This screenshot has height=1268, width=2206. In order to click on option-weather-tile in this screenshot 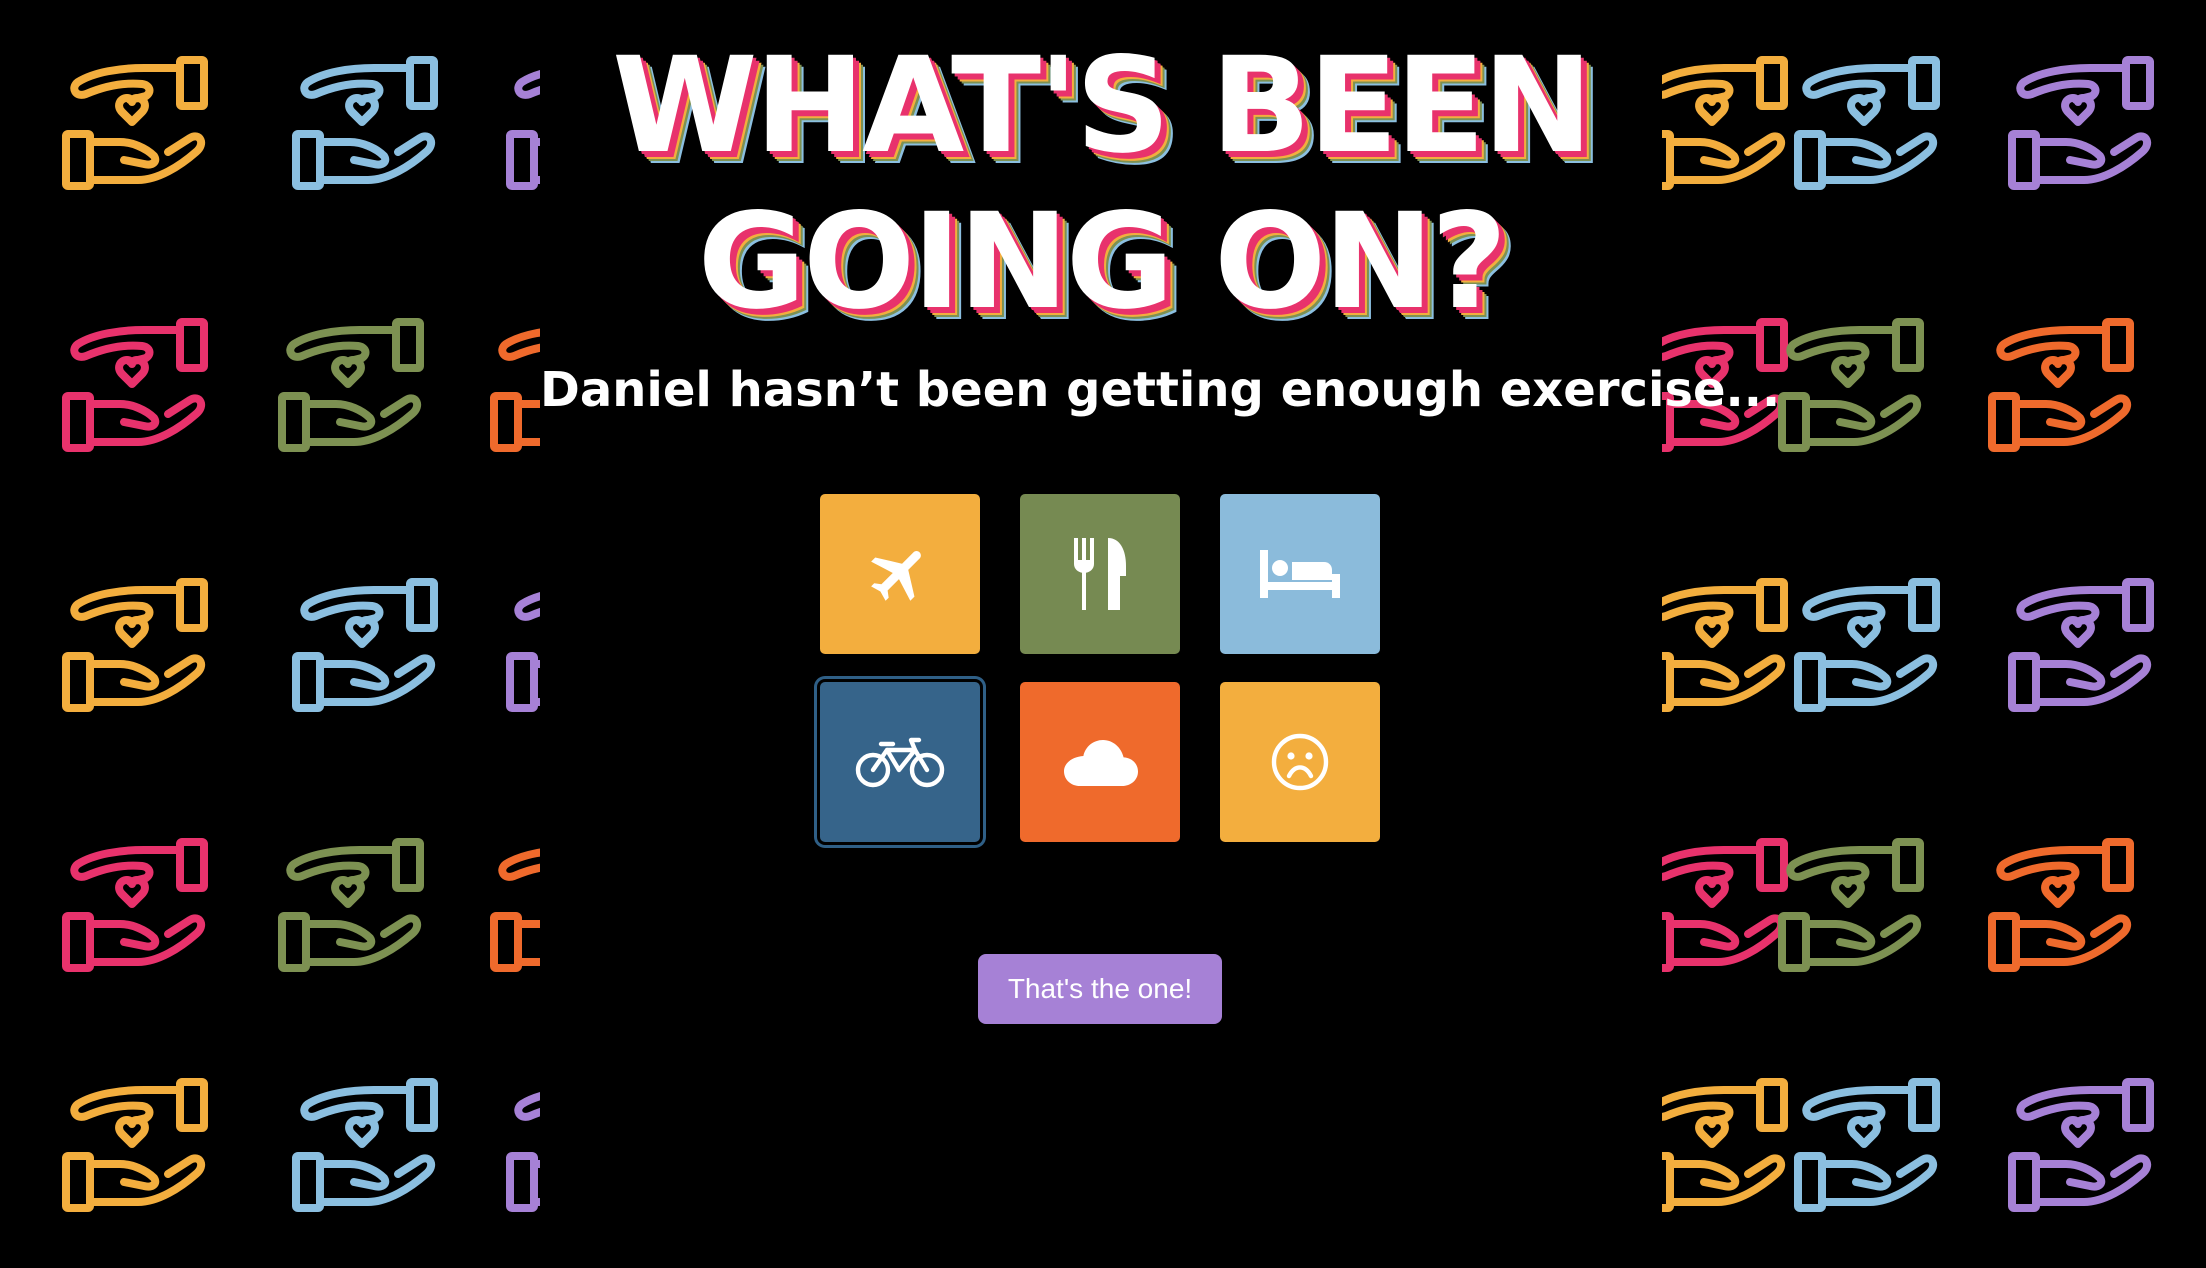, I will do `click(1100, 762)`.